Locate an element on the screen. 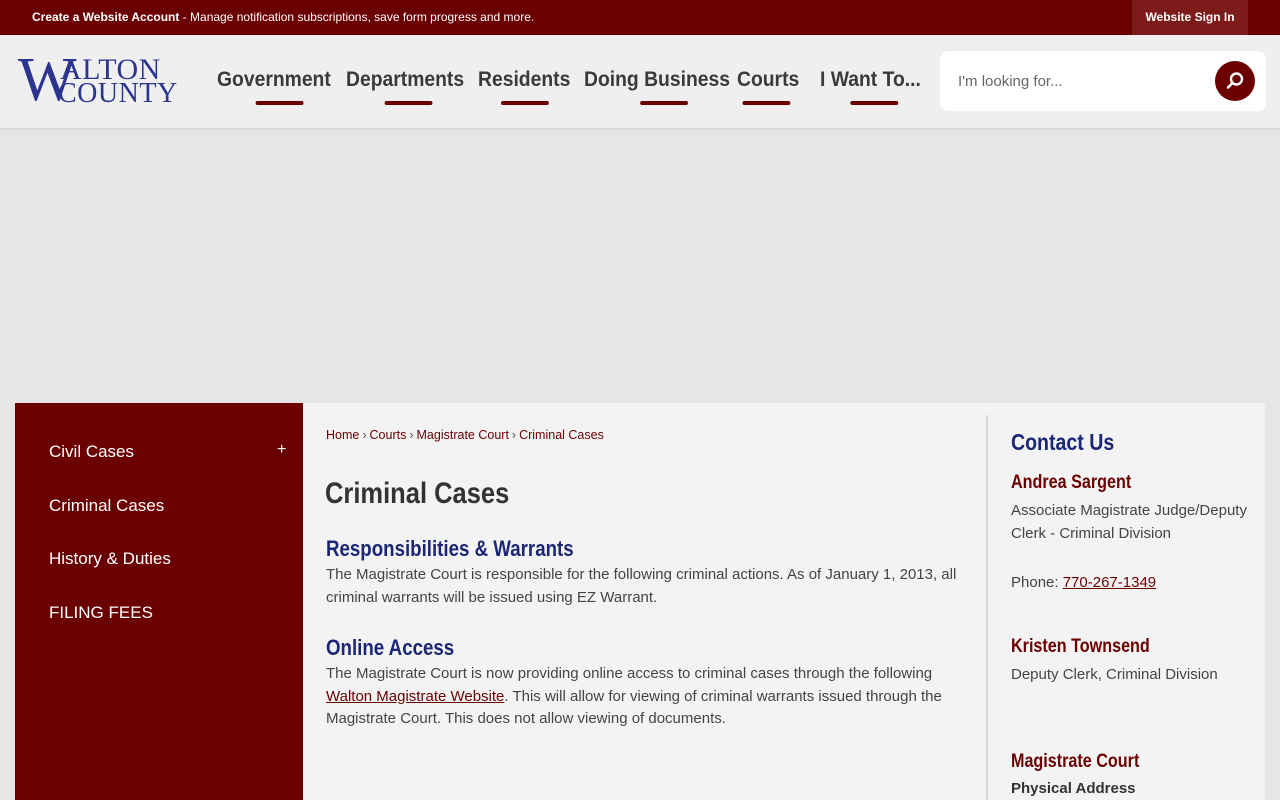  sidebar-item-filing-fees: FILING FEES is located at coordinates (101, 613).